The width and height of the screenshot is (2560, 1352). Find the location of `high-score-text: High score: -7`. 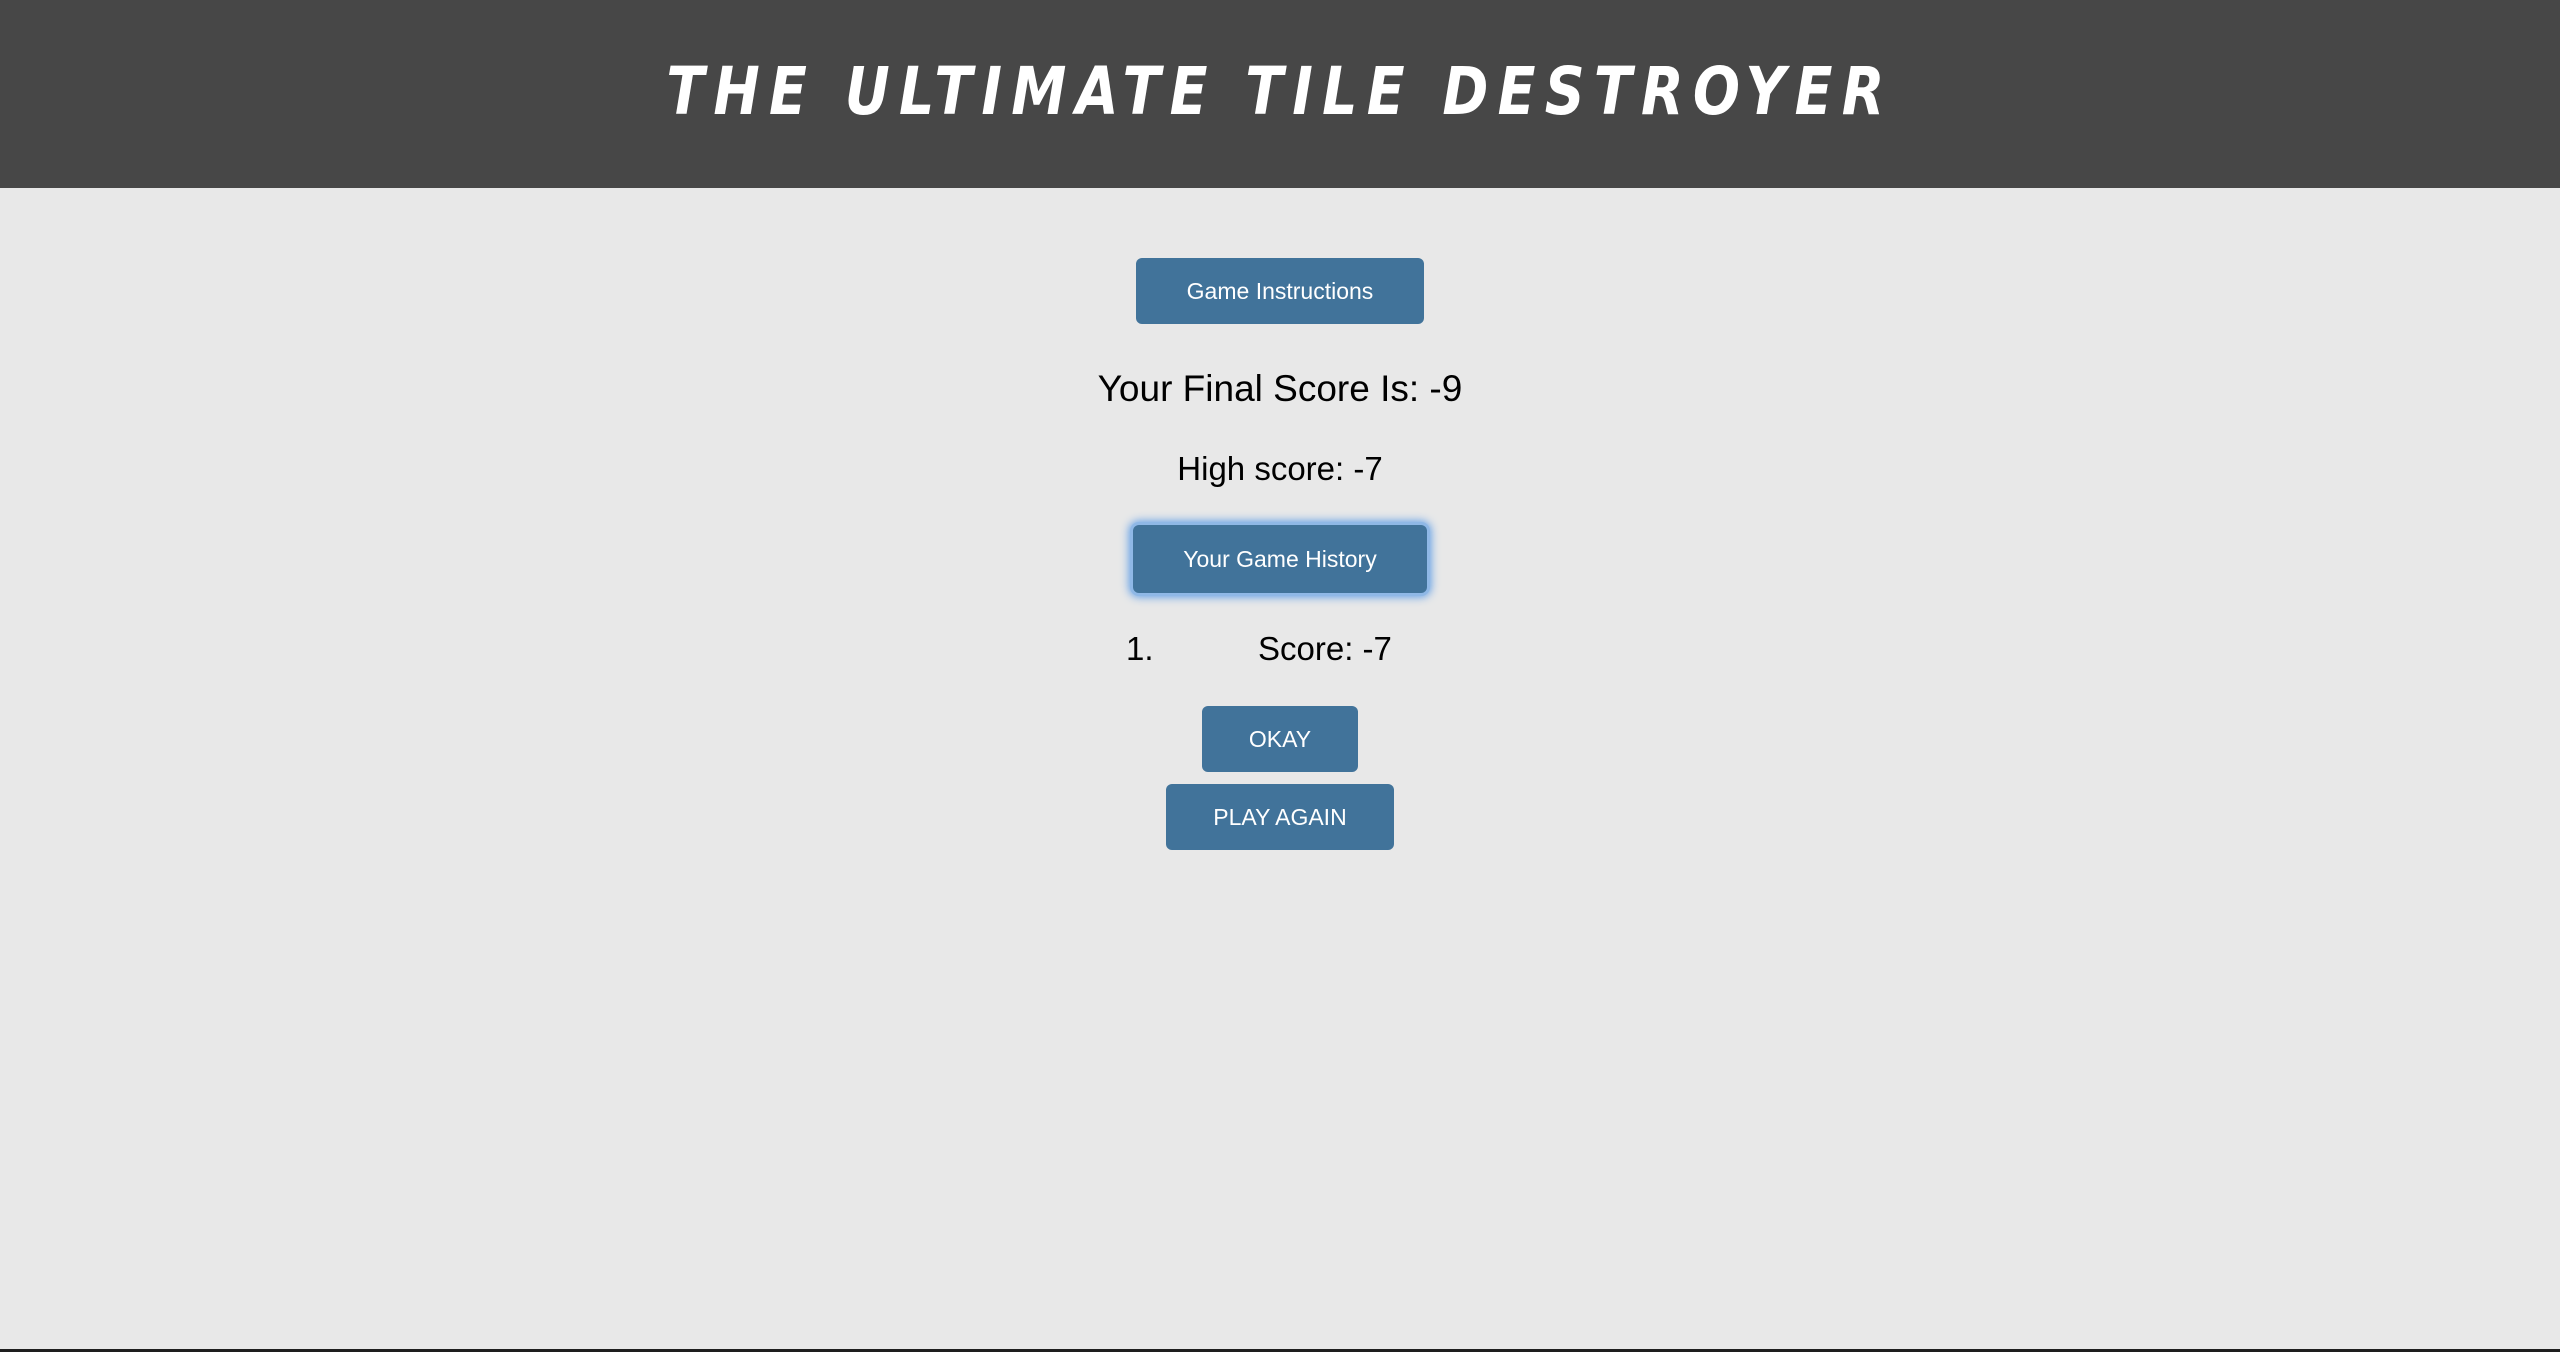

high-score-text: High score: -7 is located at coordinates (1280, 468).